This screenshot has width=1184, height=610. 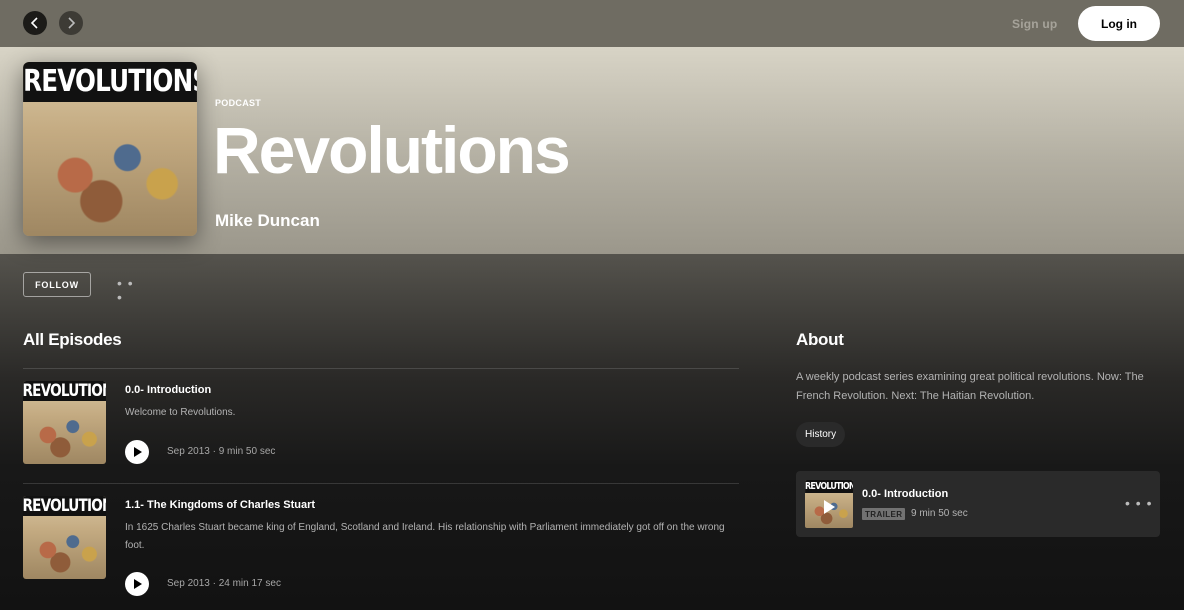 I want to click on episode-meta: Sep 2013 · 9 min 50 sec, so click(x=221, y=451).